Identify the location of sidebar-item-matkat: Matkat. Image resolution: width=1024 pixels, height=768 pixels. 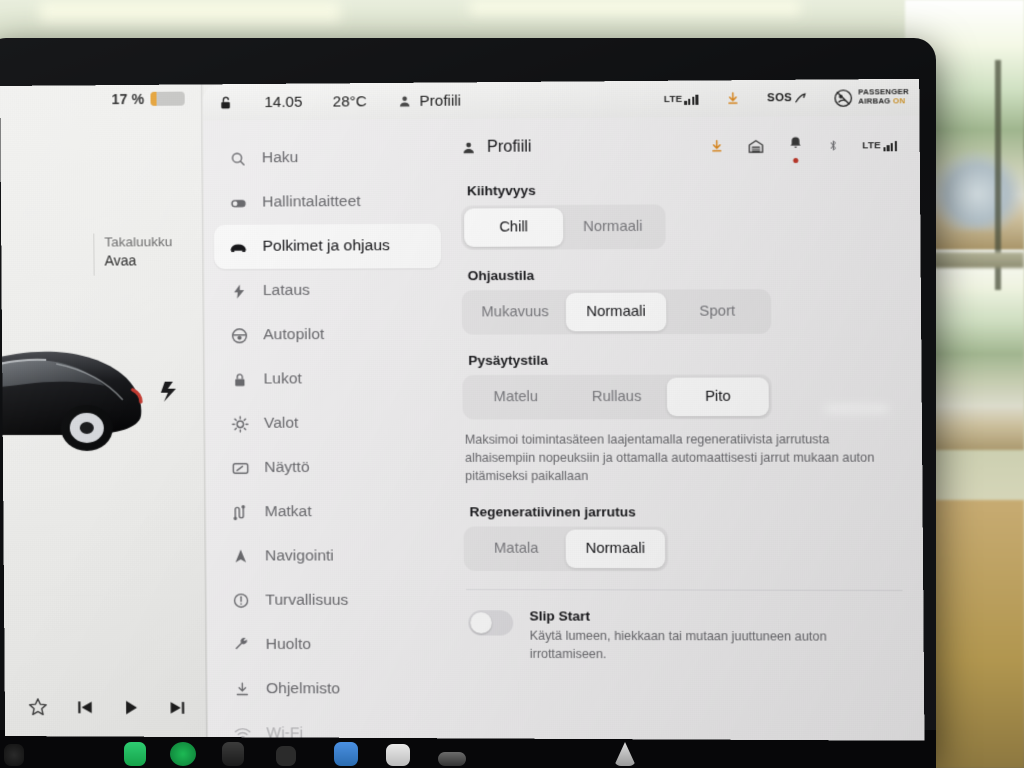
(329, 512).